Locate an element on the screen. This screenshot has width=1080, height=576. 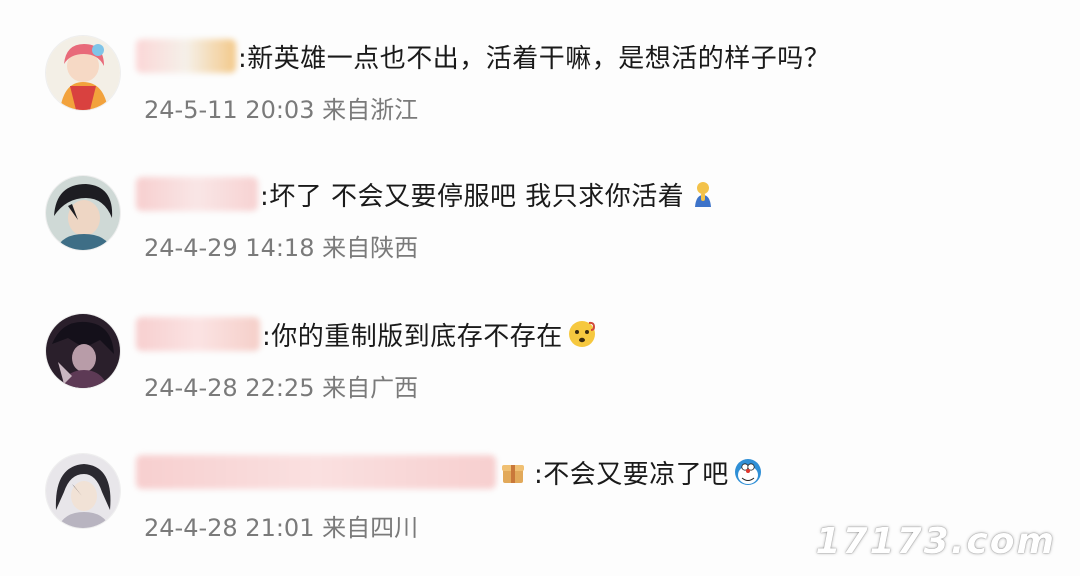
comment-line: :坏了 不会又要停服吧 我只求你活着 is located at coordinates (427, 194).